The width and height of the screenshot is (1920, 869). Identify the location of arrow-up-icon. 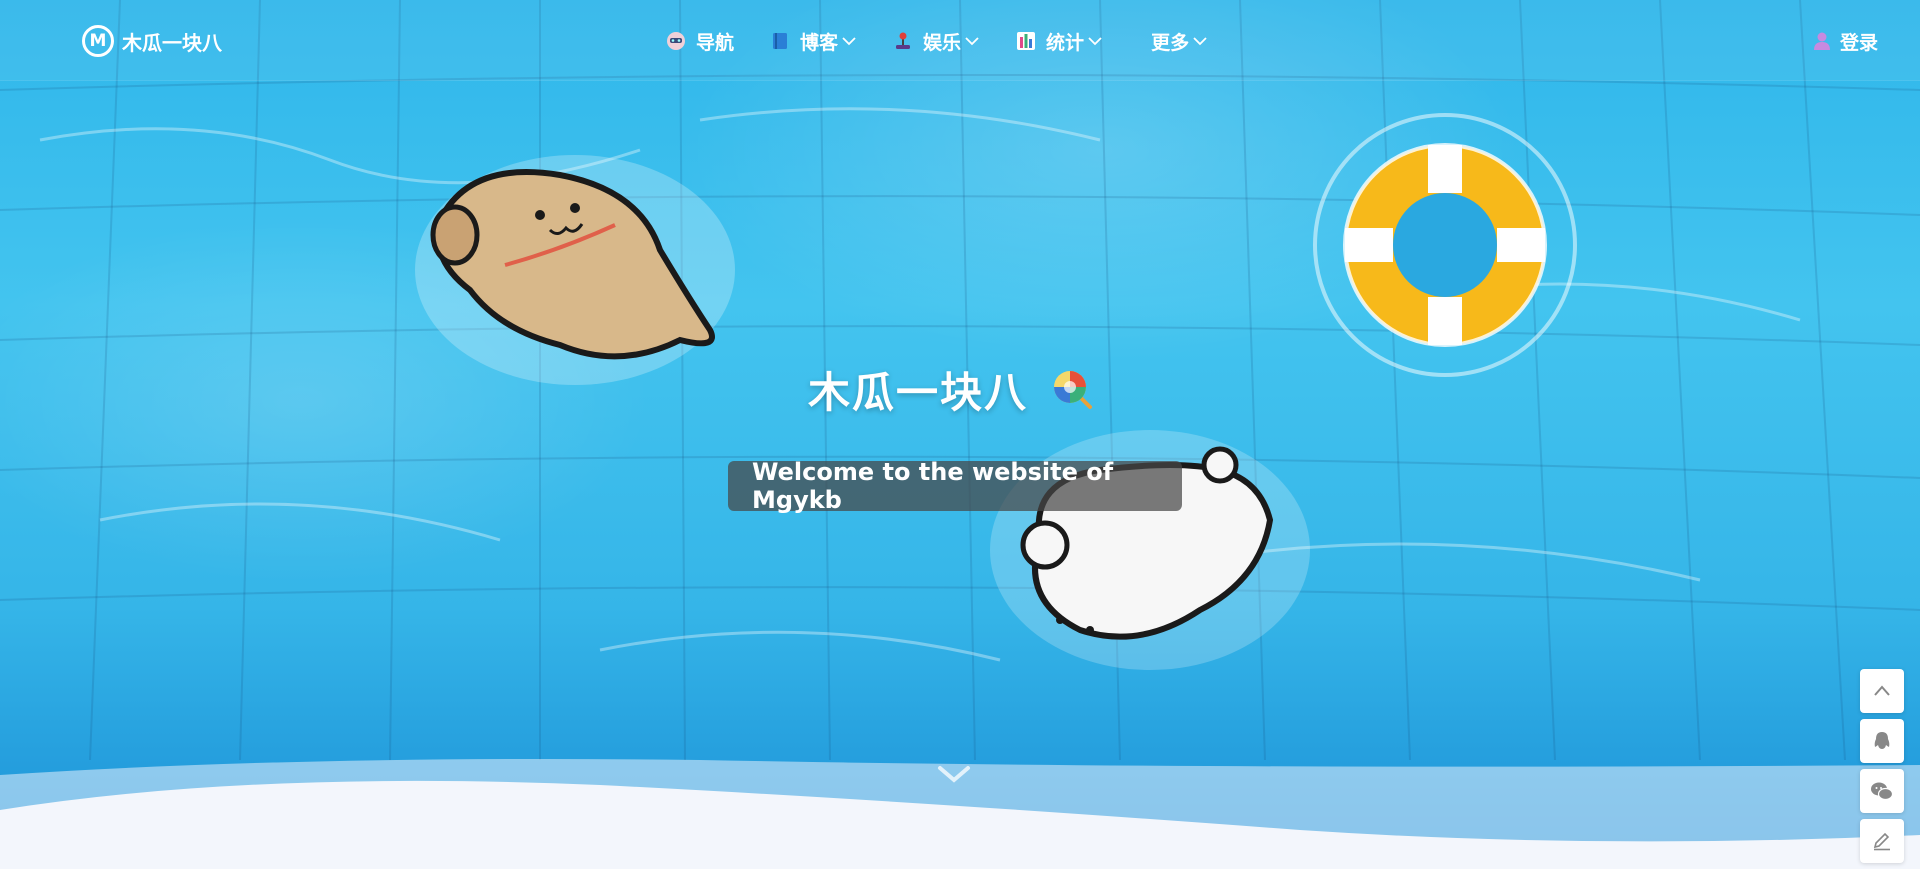
(1882, 690).